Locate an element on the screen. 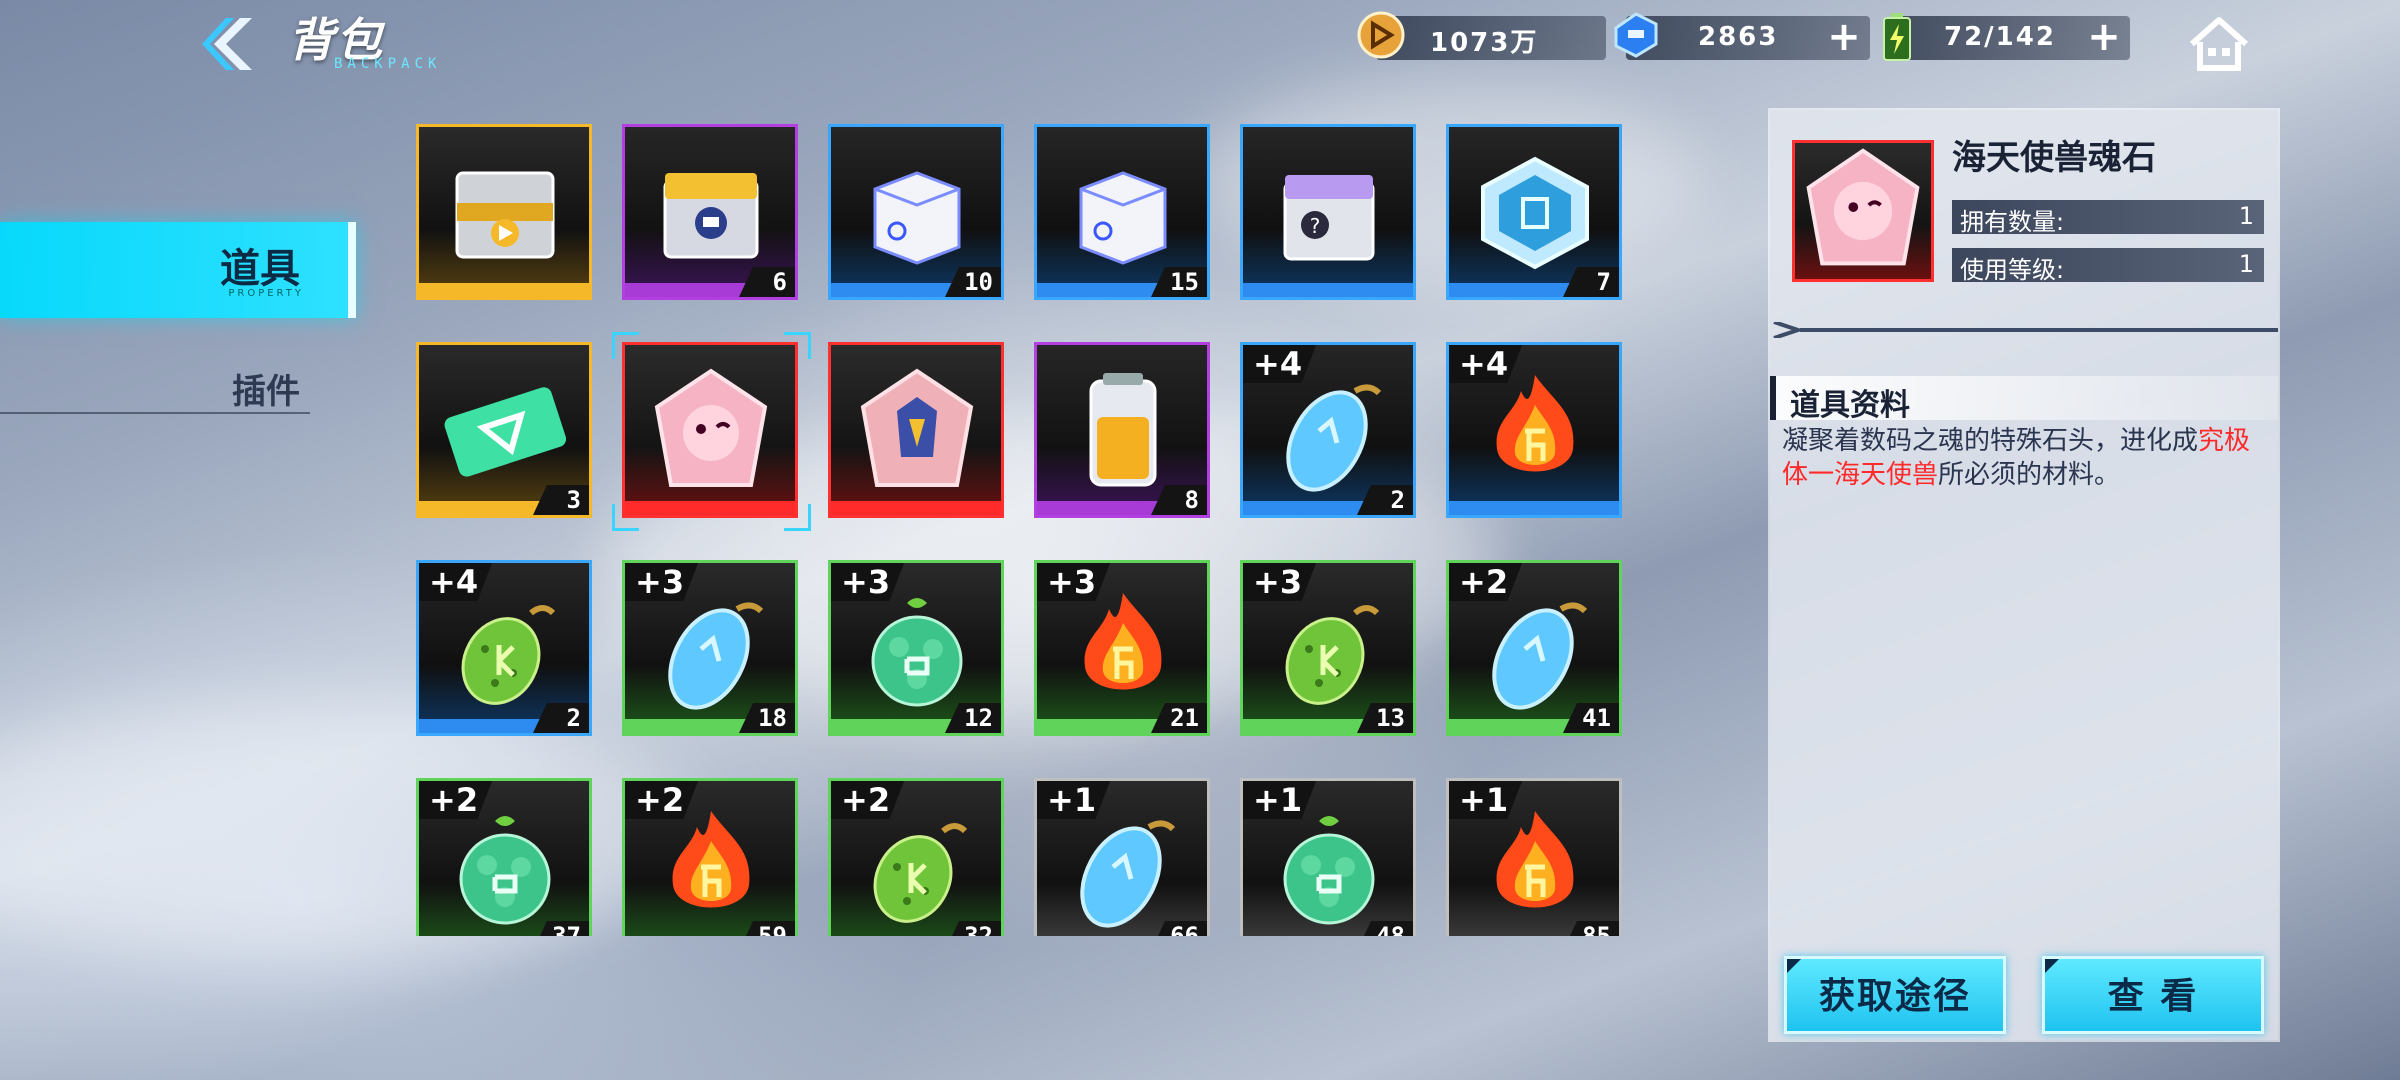 This screenshot has height=1080, width=2400. inventory-slot: 3 is located at coordinates (504, 430).